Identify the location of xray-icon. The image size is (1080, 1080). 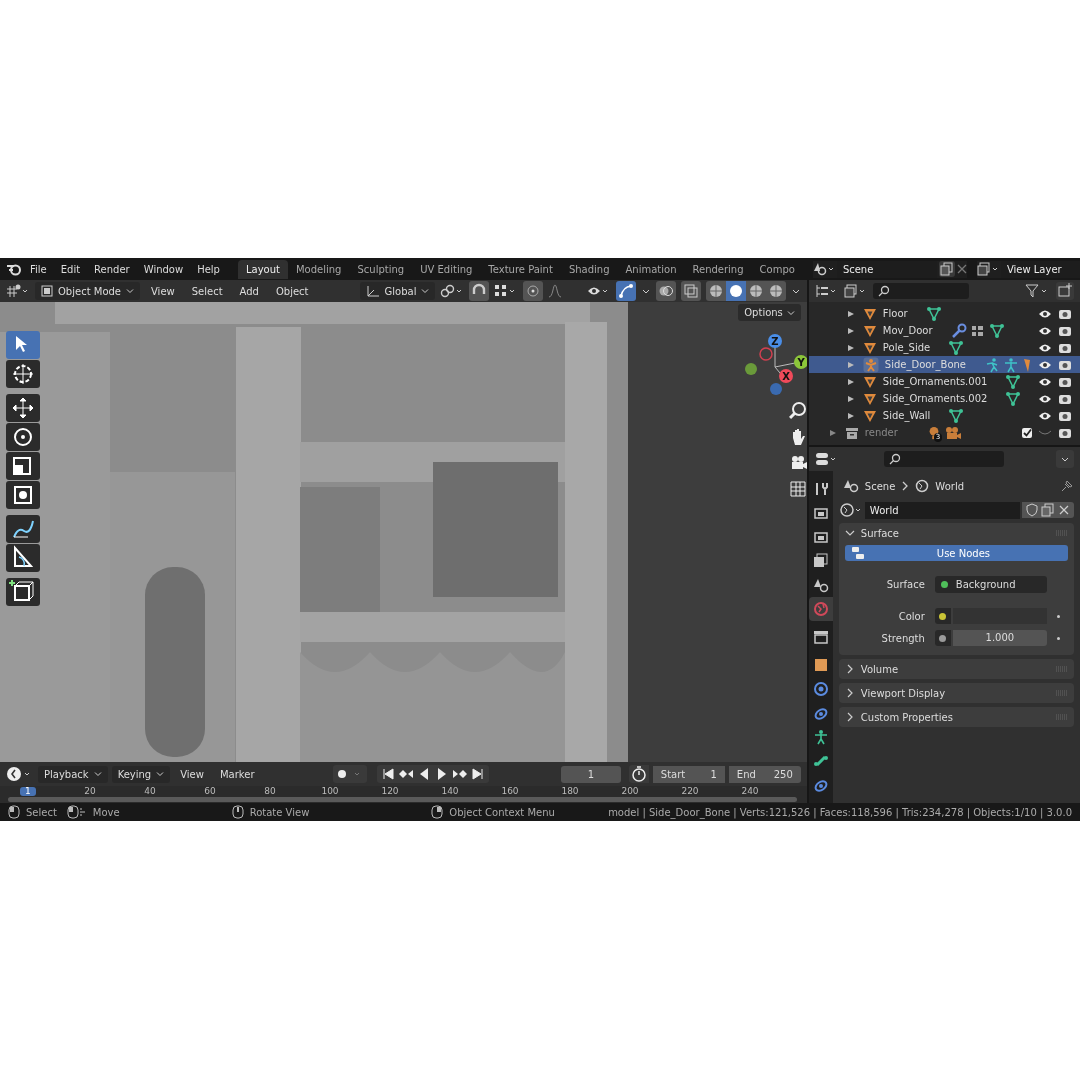
(690, 291).